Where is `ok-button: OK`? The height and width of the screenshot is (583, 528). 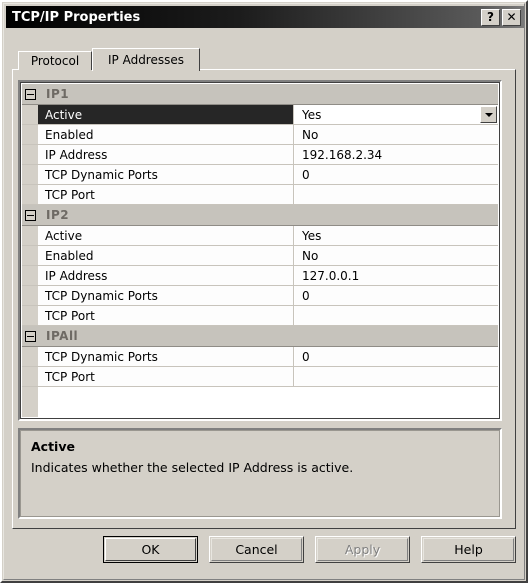 ok-button: OK is located at coordinates (150, 549).